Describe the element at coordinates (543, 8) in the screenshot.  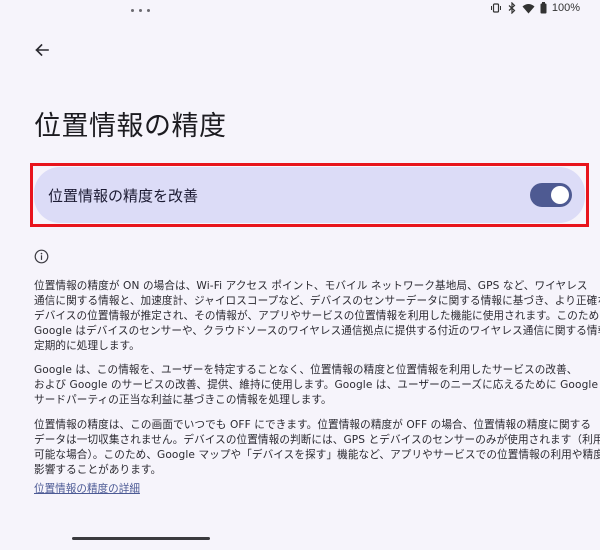
I see `battery-icon` at that location.